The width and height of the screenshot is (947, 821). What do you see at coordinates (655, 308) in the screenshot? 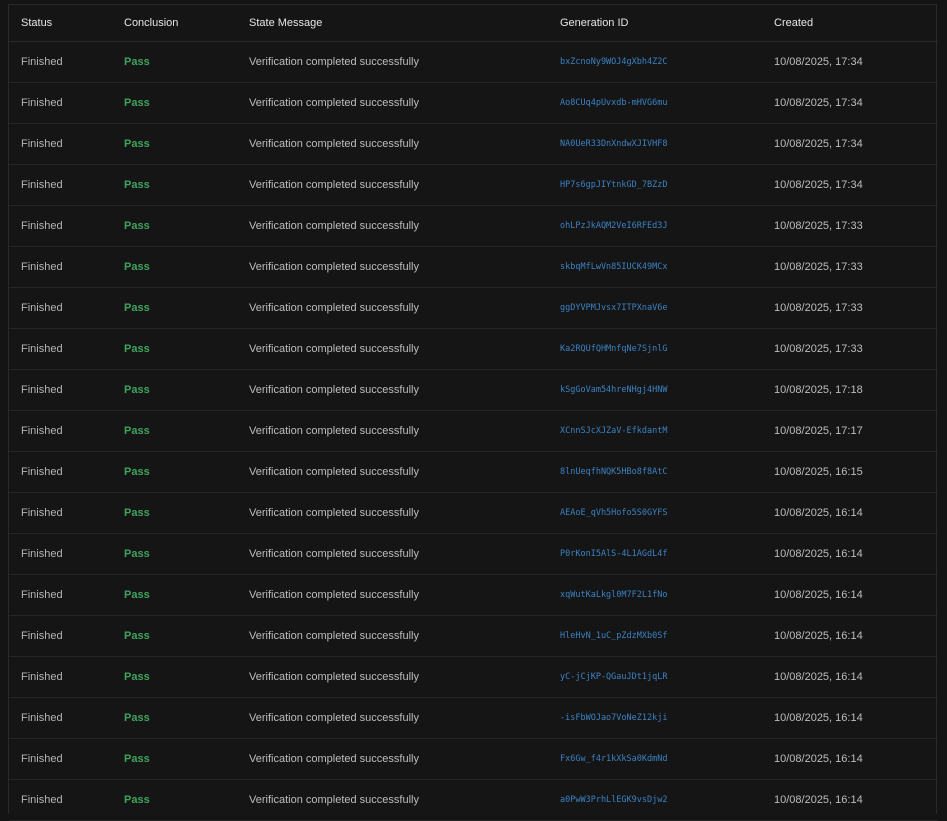
I see `generation-id-link: ggDYVPMJvsx7ITPXnaV6e` at bounding box center [655, 308].